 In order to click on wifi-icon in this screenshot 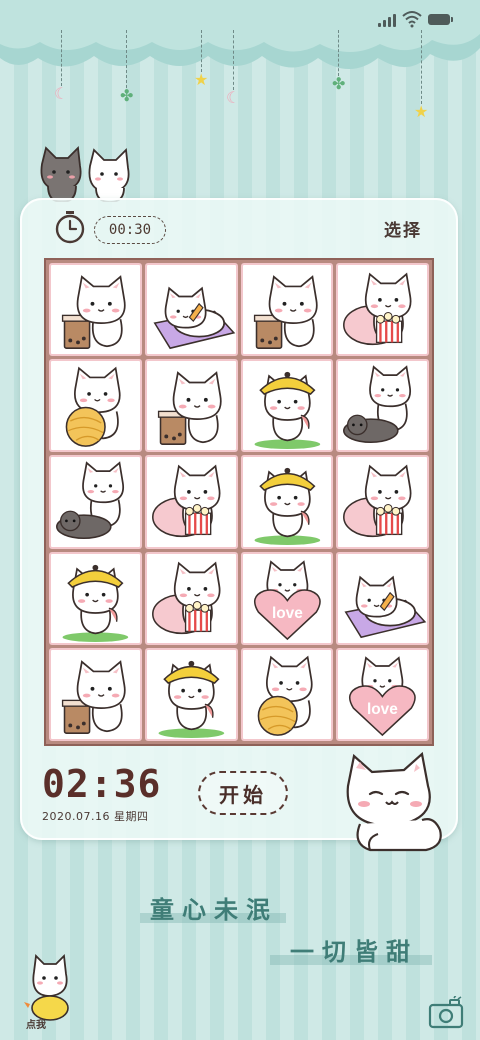, I will do `click(412, 19)`.